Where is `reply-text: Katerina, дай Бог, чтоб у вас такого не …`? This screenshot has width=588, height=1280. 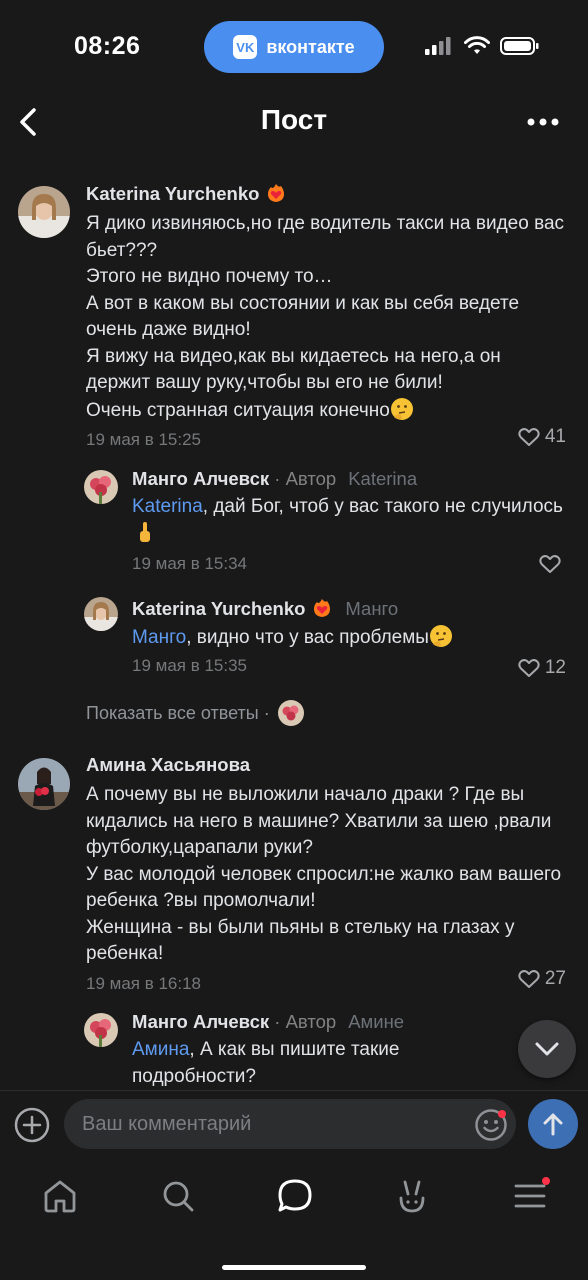 reply-text: Katerina, дай Бог, чтоб у вас такого не … is located at coordinates (352, 521).